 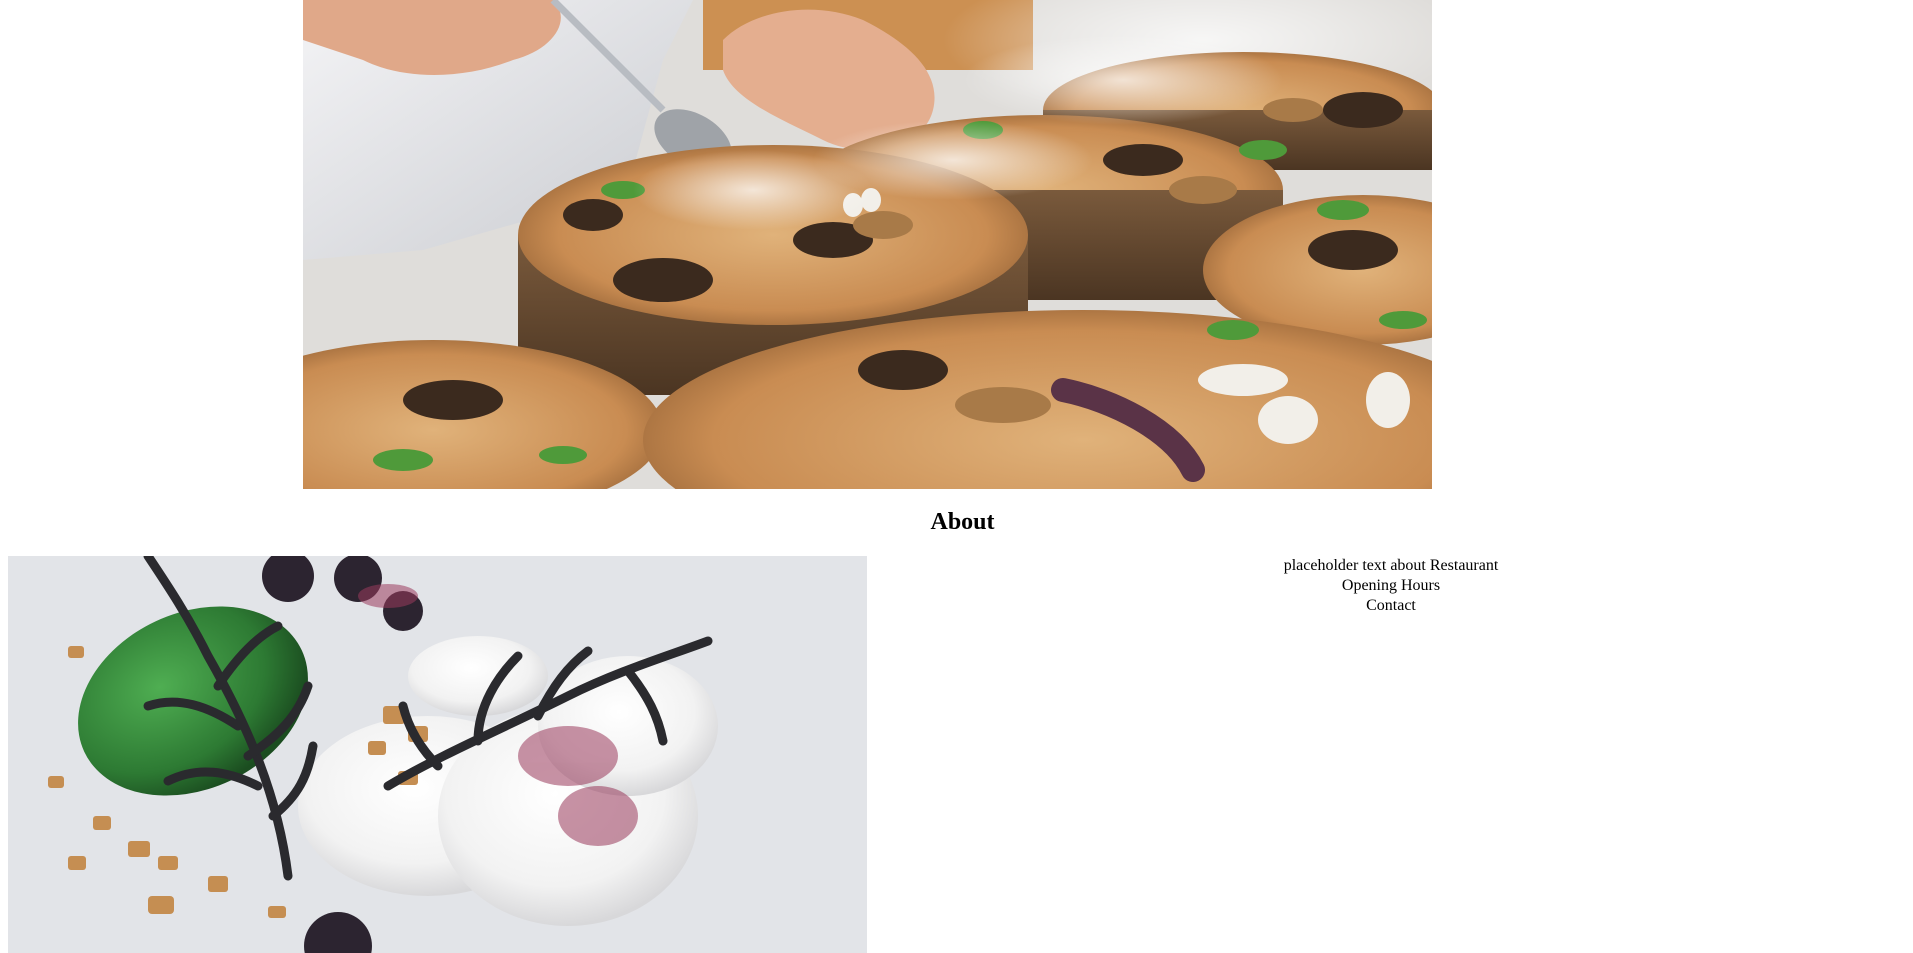 What do you see at coordinates (1391, 565) in the screenshot?
I see `about-placeholder-text: placeholder text about Restaurant` at bounding box center [1391, 565].